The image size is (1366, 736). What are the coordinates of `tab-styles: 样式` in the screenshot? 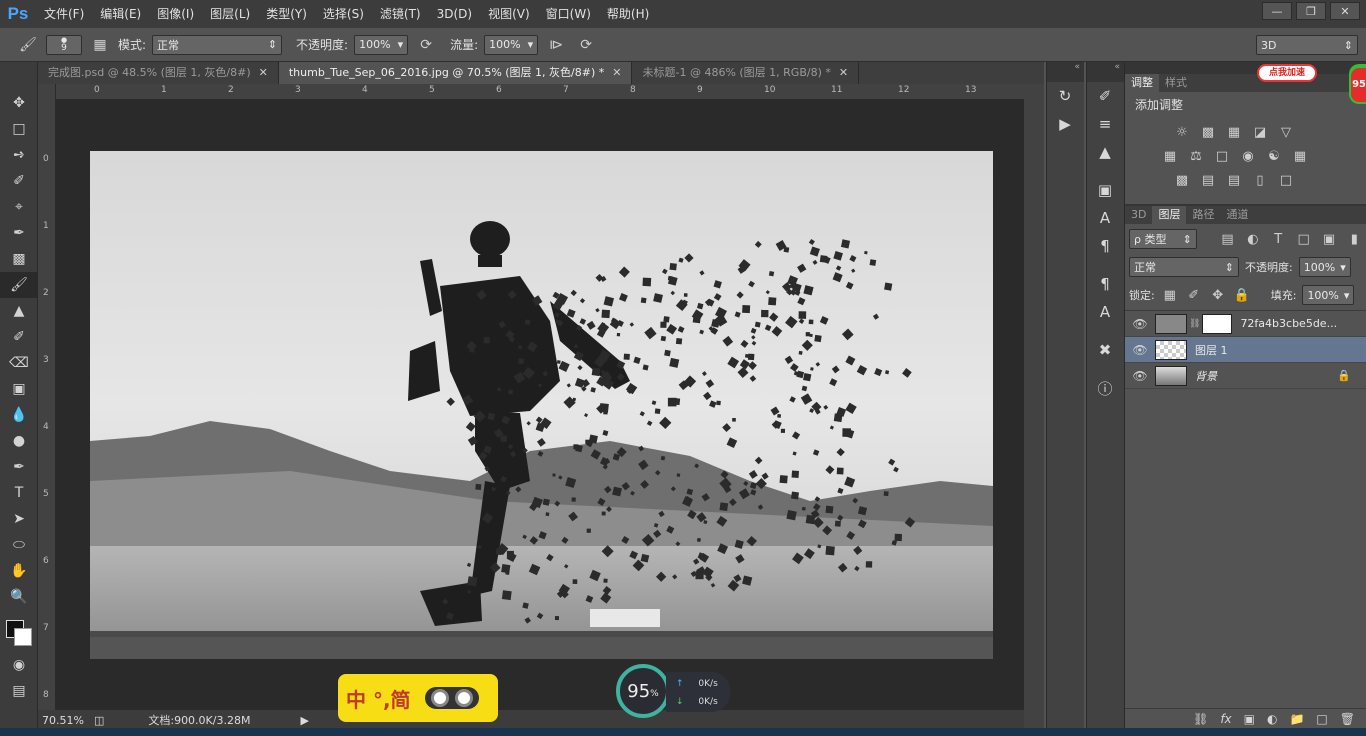 It's located at (1176, 83).